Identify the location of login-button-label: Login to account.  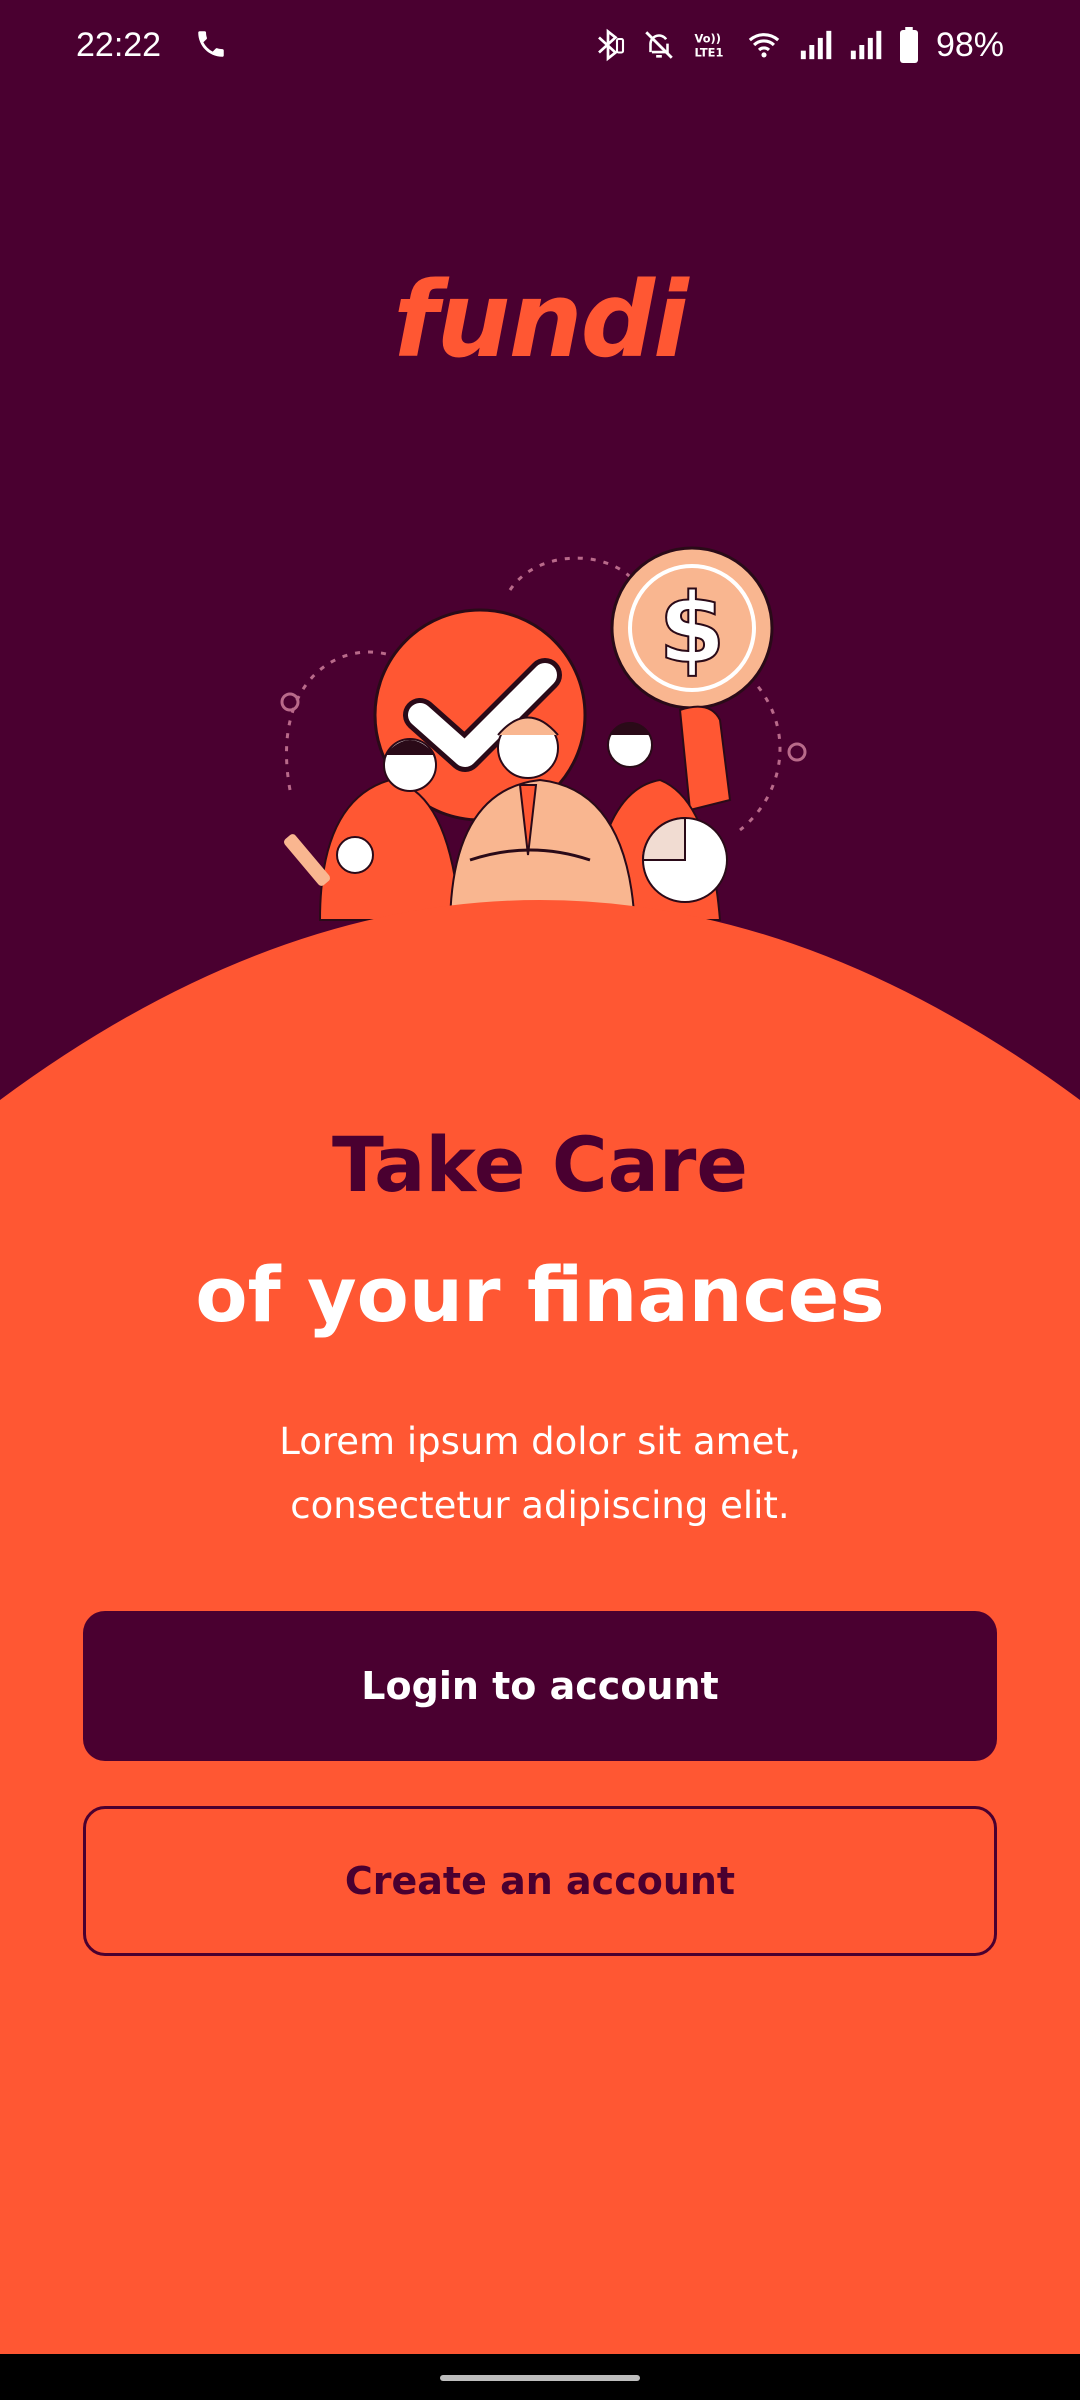
(540, 1686).